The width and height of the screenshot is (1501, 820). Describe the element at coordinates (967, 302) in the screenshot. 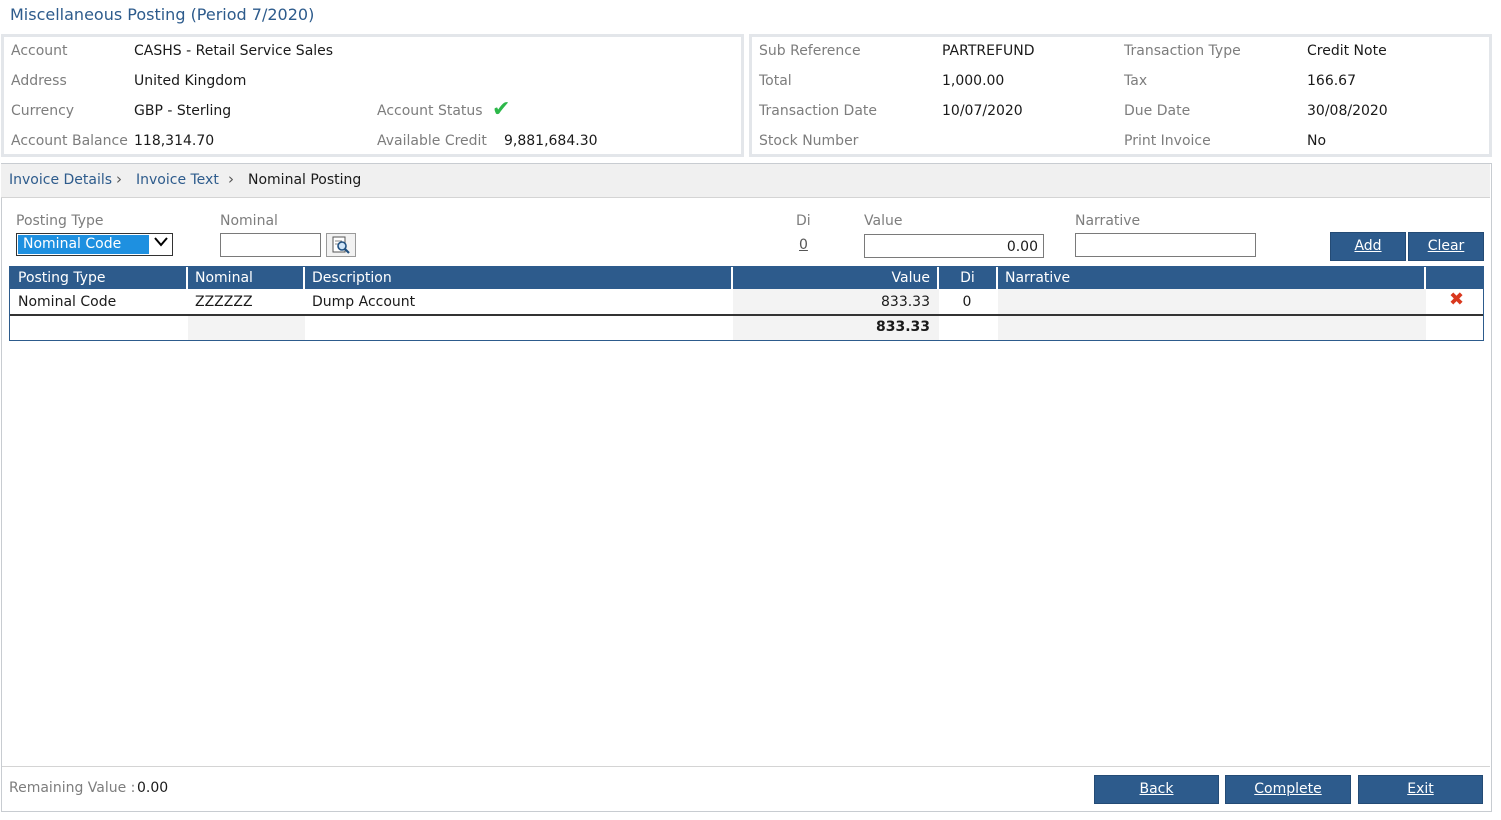

I see `cell-di: 0` at that location.